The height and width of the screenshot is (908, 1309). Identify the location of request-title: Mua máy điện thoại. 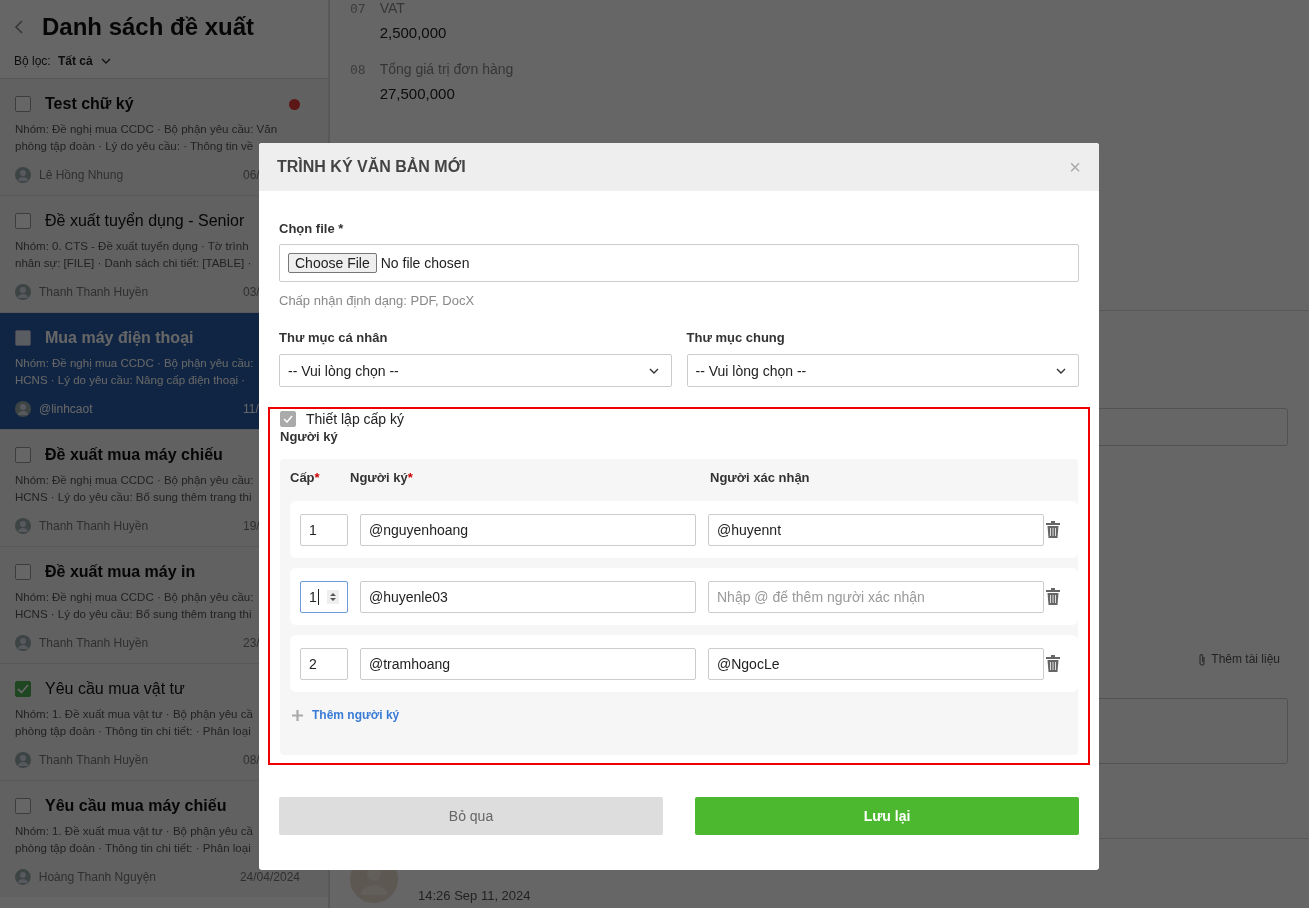
(119, 338).